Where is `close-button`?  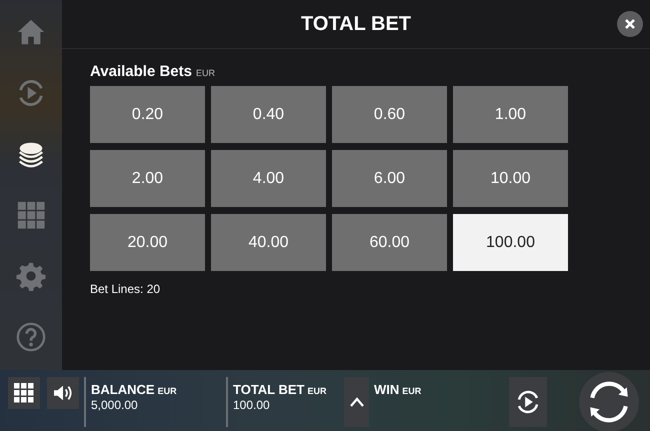
close-button is located at coordinates (630, 24).